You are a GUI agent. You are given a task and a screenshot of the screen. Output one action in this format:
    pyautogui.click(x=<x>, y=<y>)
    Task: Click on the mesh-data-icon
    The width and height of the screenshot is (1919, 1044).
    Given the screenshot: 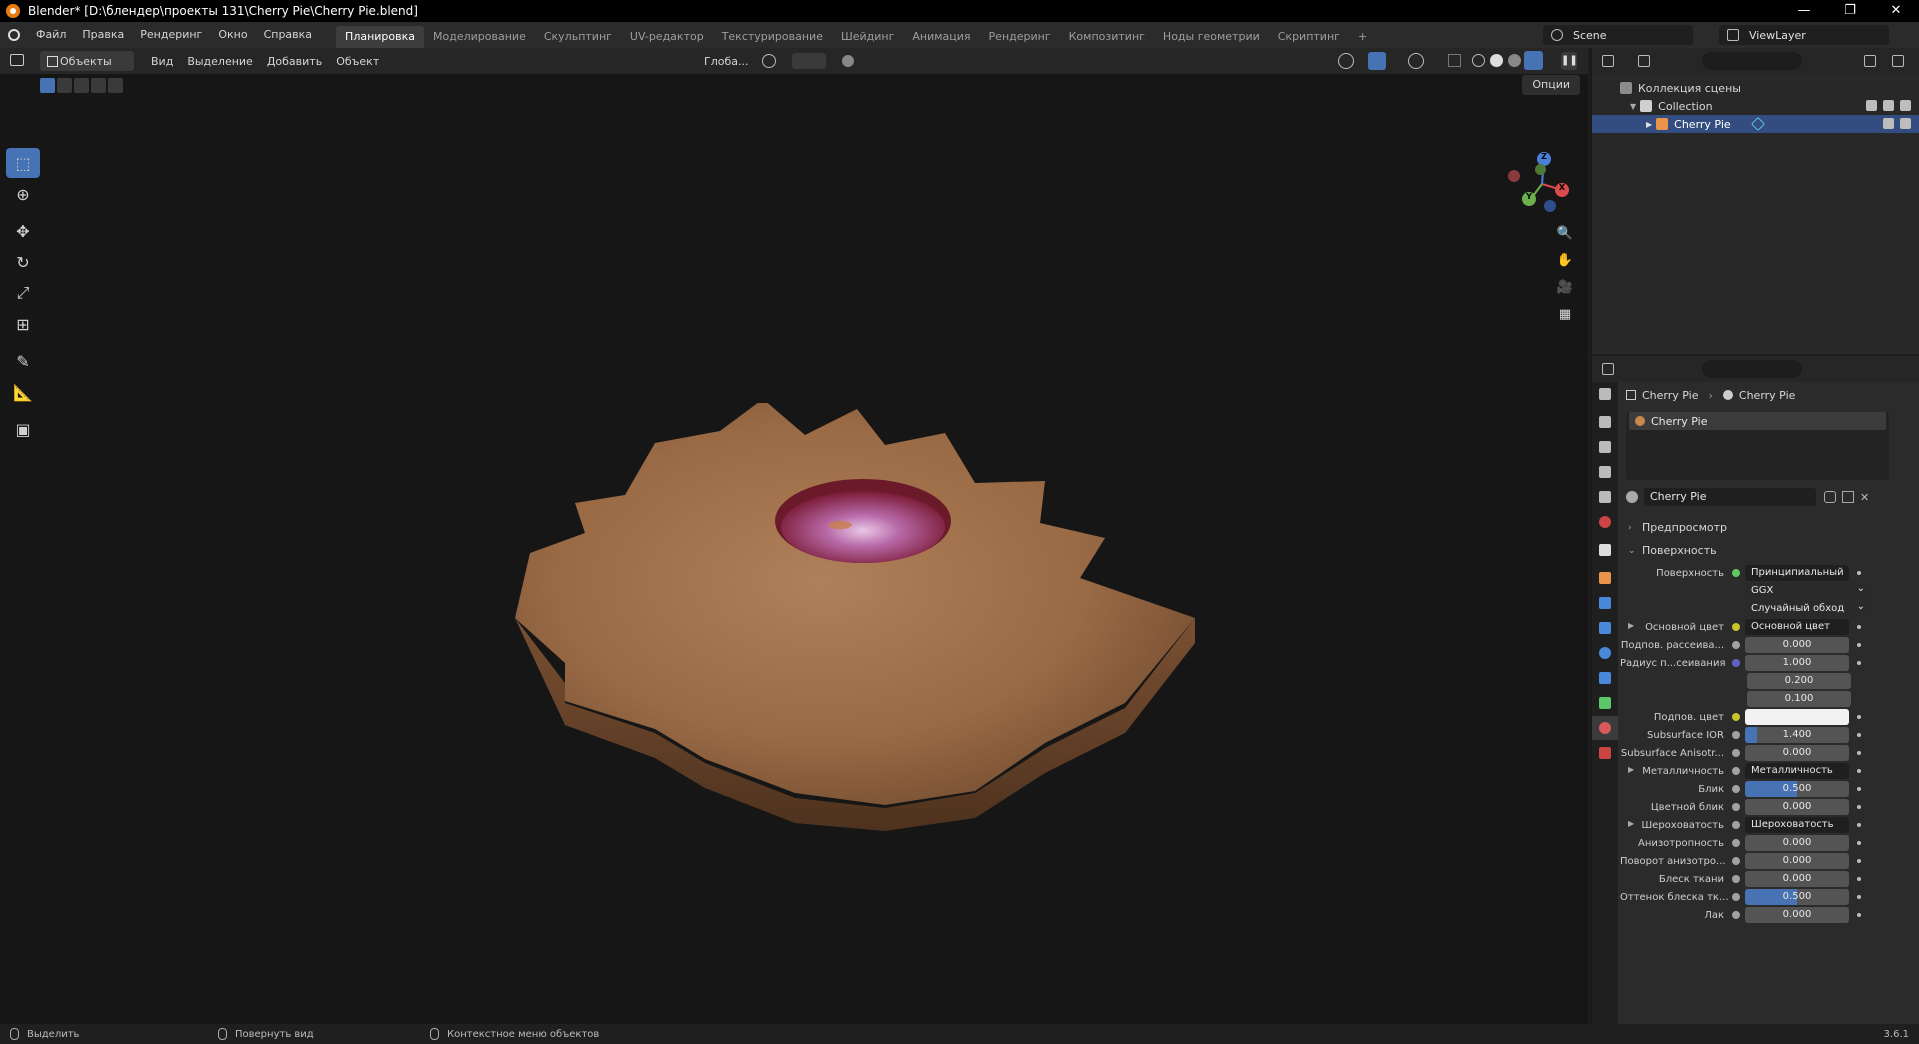 What is the action you would take?
    pyautogui.click(x=1757, y=124)
    